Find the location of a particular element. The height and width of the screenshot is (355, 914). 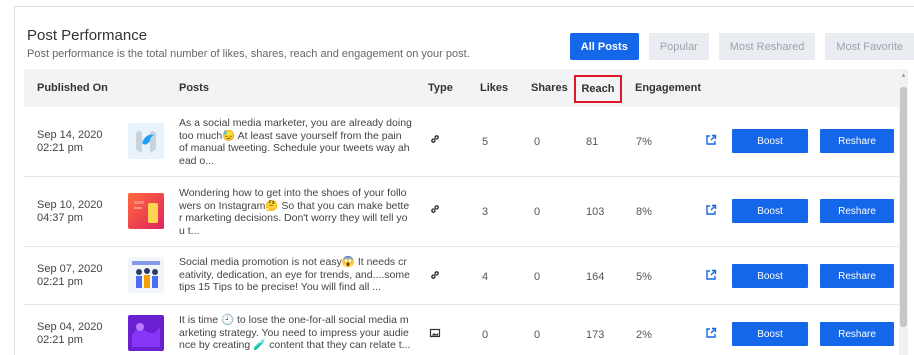

column-published: Published On is located at coordinates (72, 88).